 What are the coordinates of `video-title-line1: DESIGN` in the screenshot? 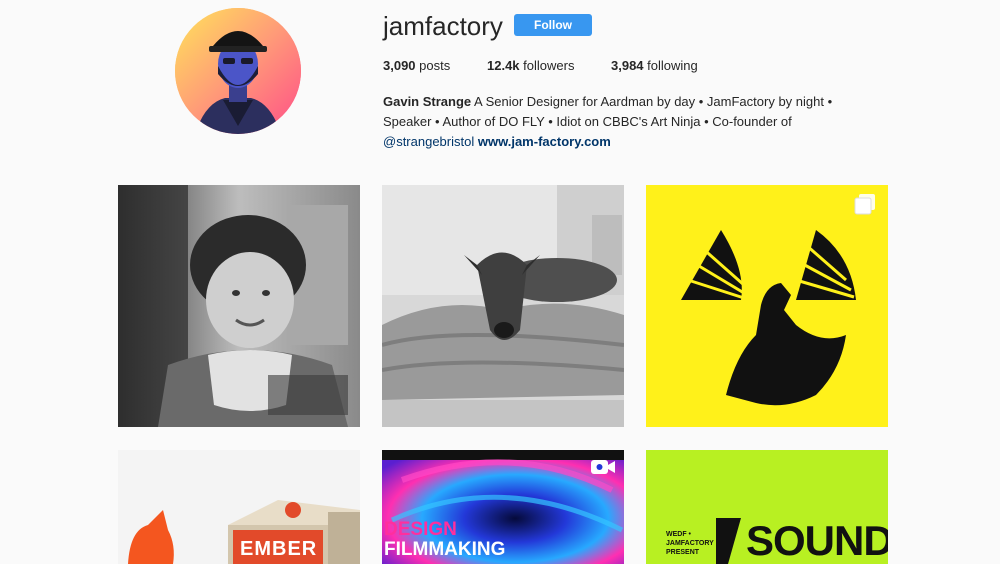 It's located at (420, 529).